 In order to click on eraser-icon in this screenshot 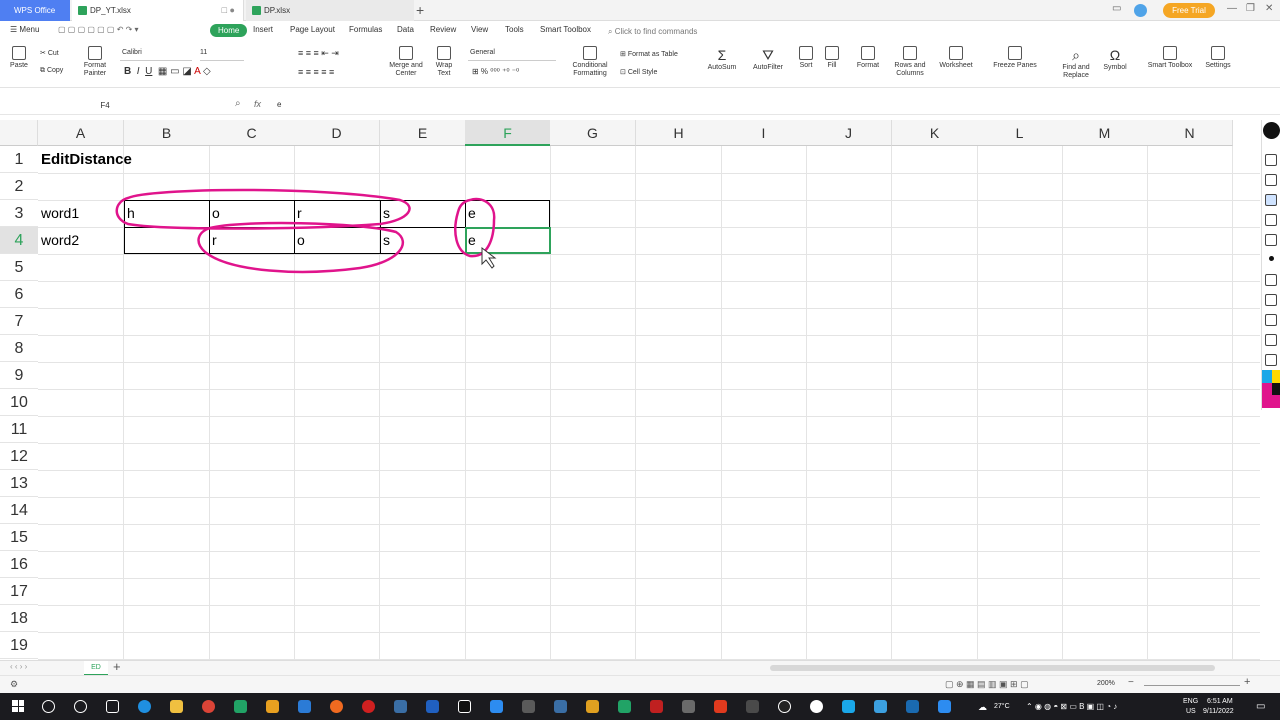, I will do `click(1271, 240)`.